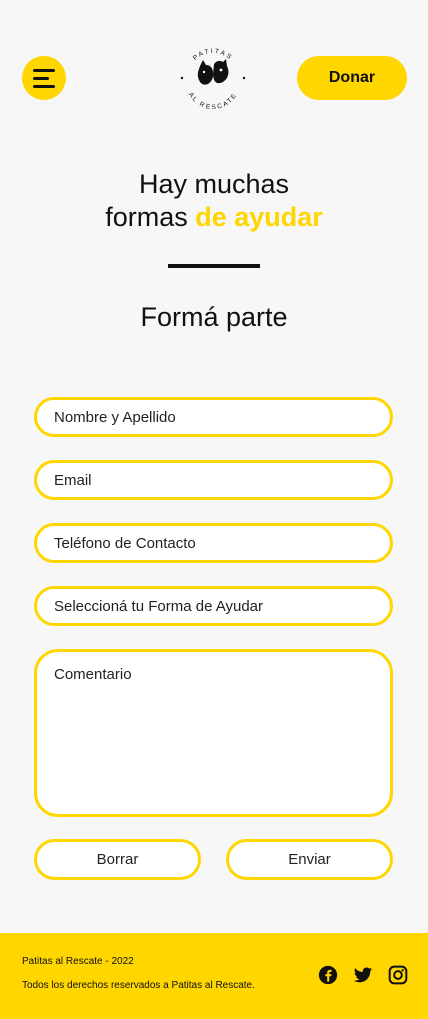 This screenshot has height=1019, width=428. What do you see at coordinates (44, 70) in the screenshot?
I see `hamburger-menu-icon` at bounding box center [44, 70].